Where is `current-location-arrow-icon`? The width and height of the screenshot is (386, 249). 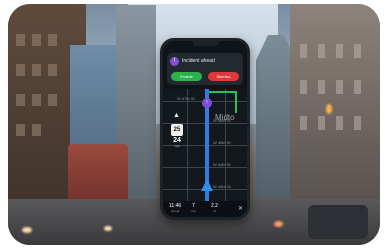
current-location-arrow-icon is located at coordinates (207, 185).